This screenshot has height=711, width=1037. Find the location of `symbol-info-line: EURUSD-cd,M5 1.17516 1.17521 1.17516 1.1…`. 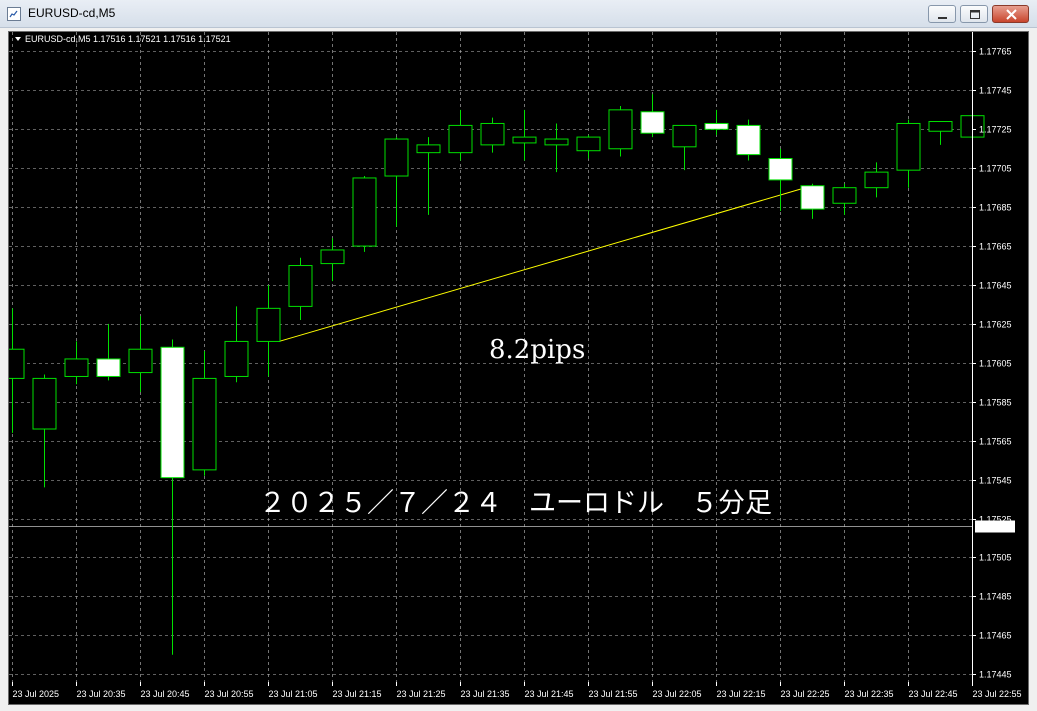

symbol-info-line: EURUSD-cd,M5 1.17516 1.17521 1.17516 1.1… is located at coordinates (128, 39).